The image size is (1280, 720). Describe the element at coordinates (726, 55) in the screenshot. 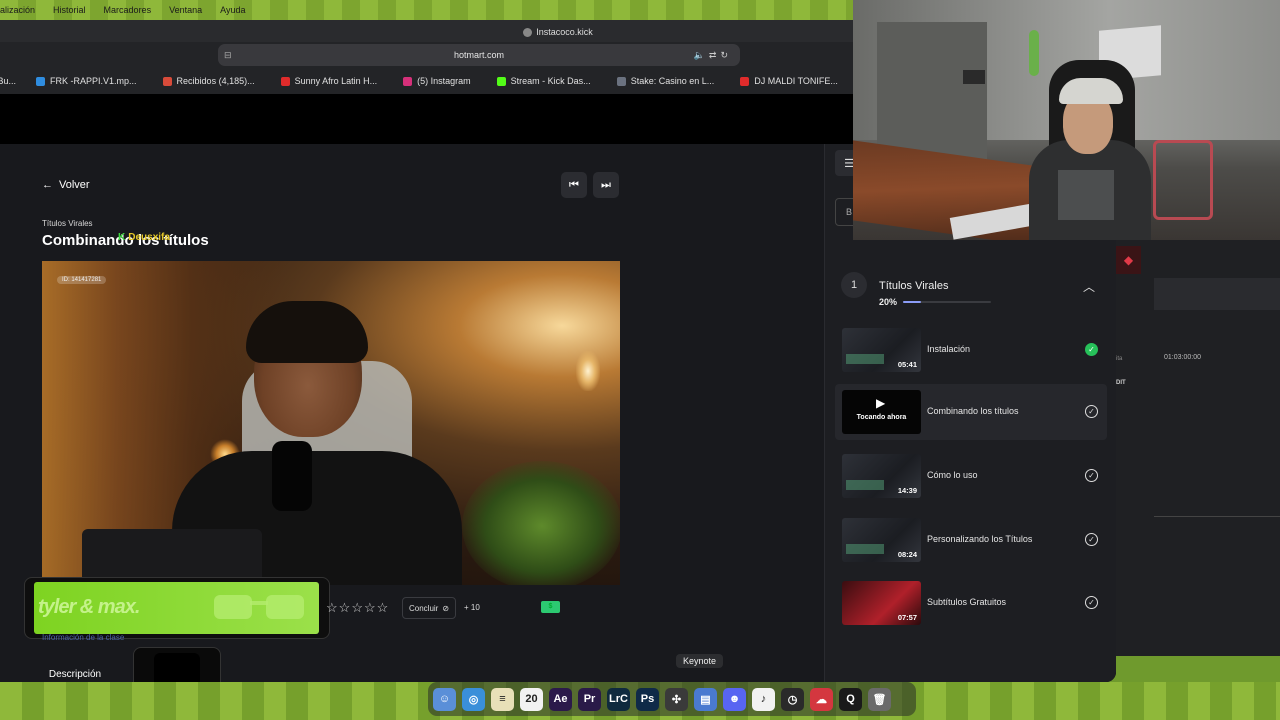

I see `reload-icon: ↻` at that location.